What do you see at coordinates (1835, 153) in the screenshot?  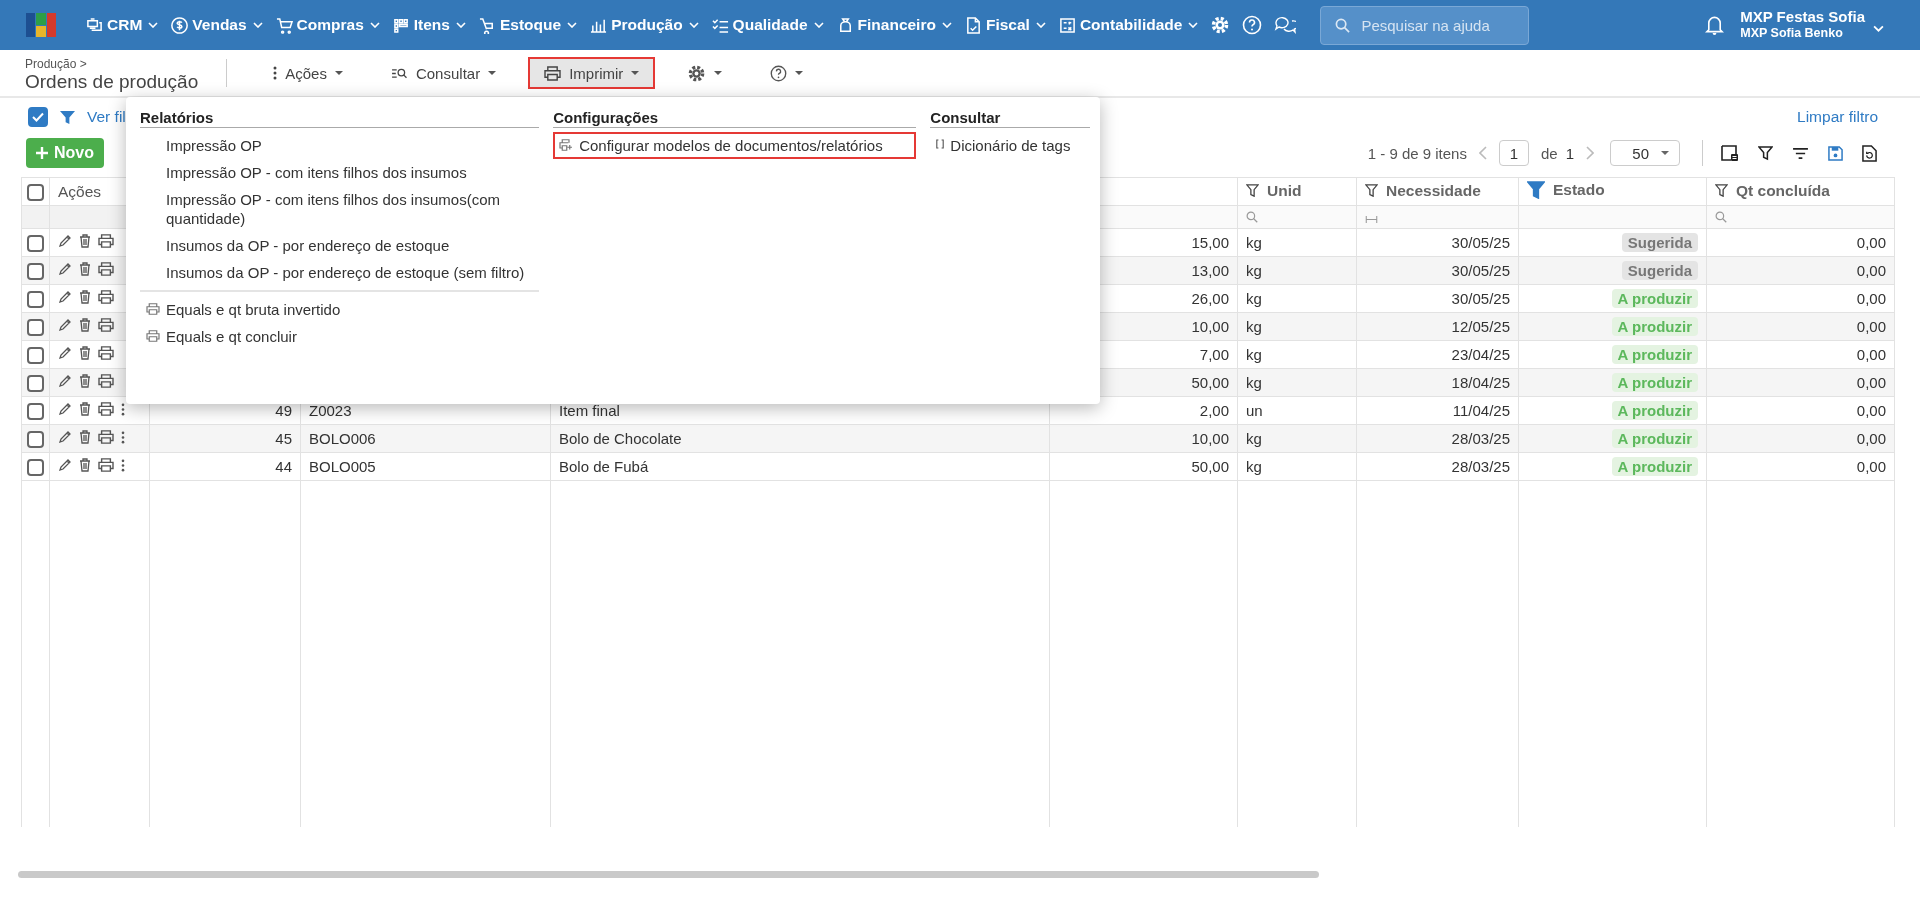 I see `save-icon` at bounding box center [1835, 153].